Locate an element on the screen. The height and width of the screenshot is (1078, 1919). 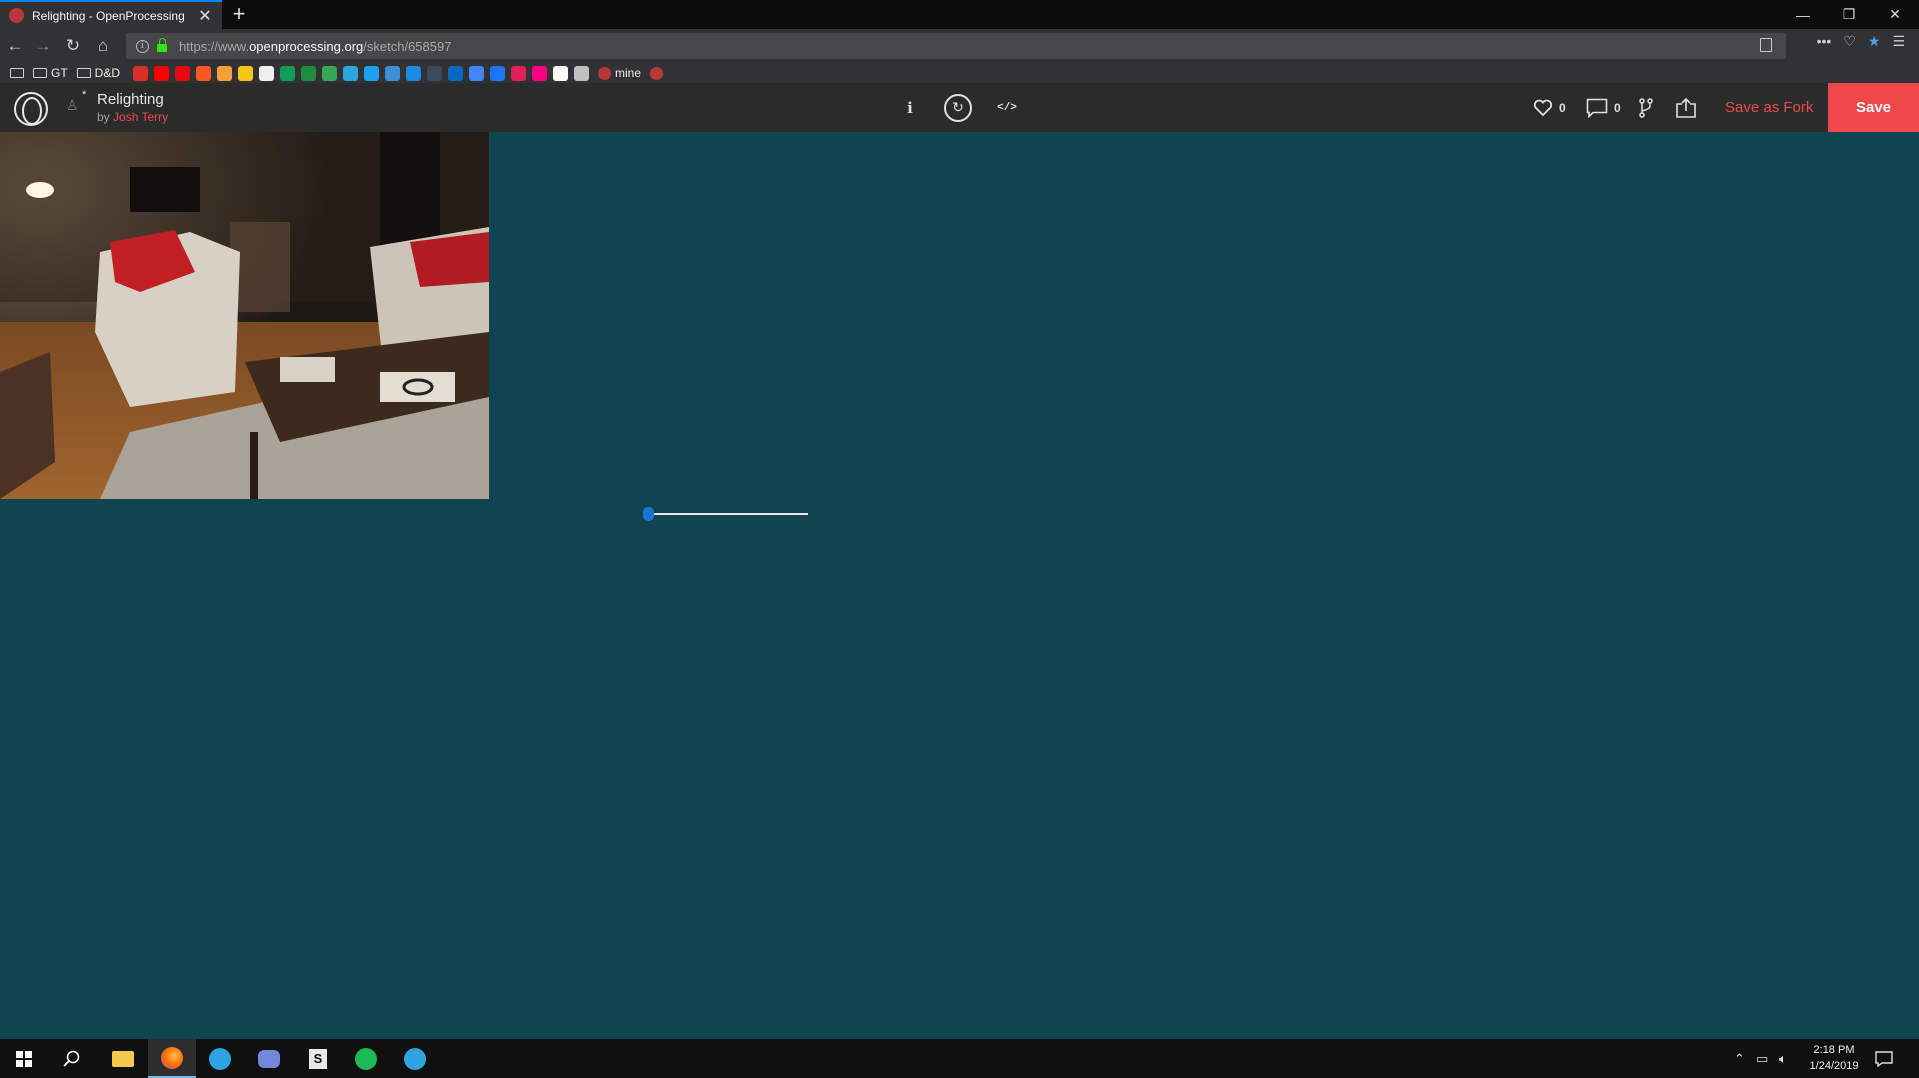
taskbar-spotify is located at coordinates (366, 1058).